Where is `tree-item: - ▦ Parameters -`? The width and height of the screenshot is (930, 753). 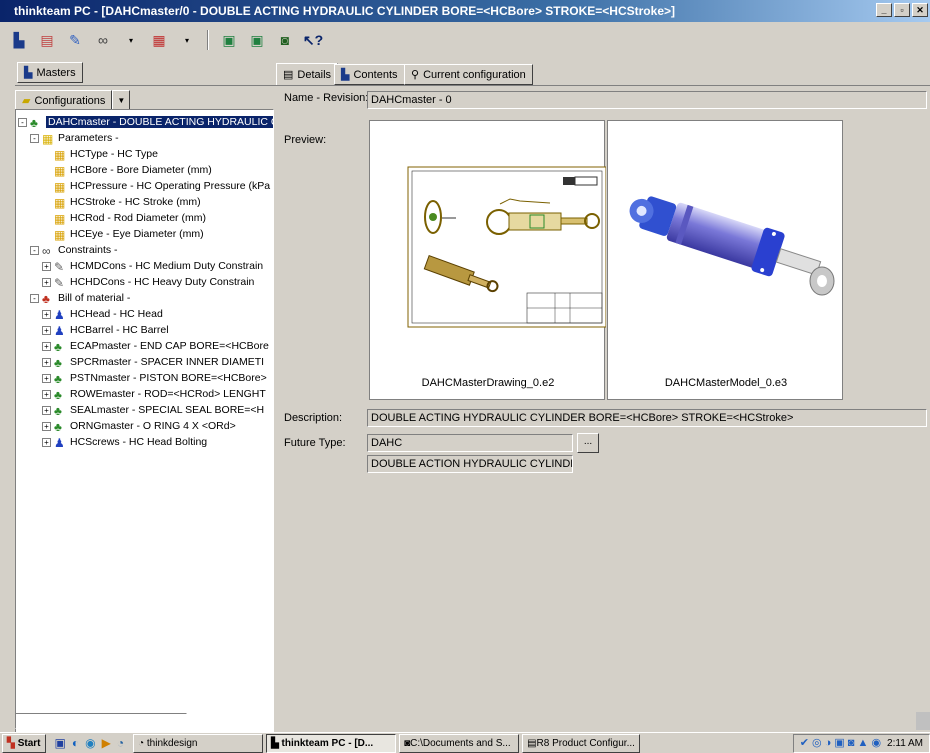 tree-item: - ▦ Parameters - is located at coordinates (74, 138).